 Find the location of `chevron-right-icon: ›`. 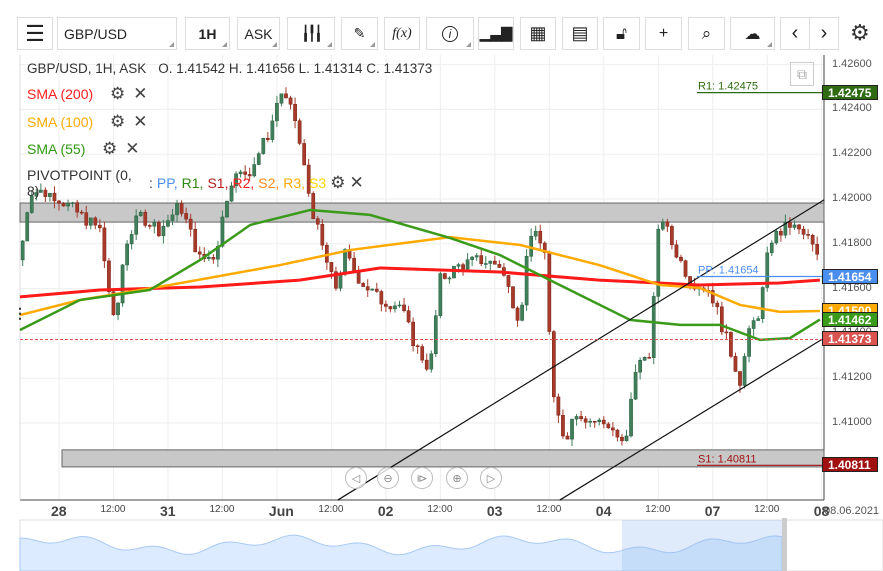

chevron-right-icon: › is located at coordinates (824, 33).